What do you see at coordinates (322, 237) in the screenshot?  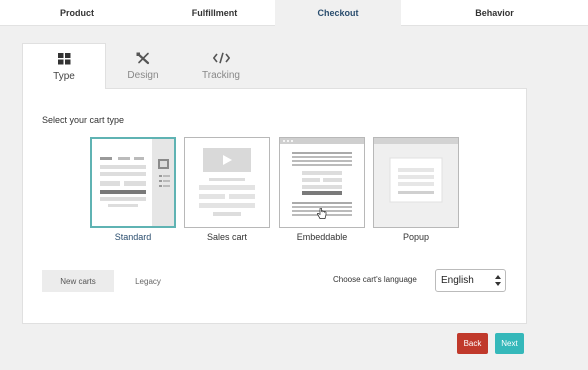 I see `cart-option-embeddable-label: Embeddable` at bounding box center [322, 237].